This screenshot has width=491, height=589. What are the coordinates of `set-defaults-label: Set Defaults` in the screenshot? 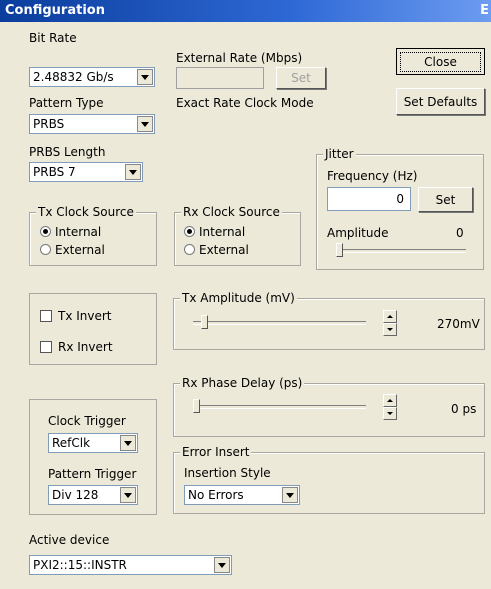 It's located at (440, 101).